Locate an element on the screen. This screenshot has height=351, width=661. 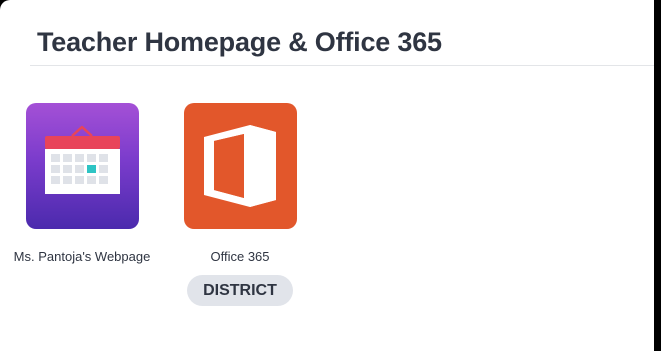
app-tile-teacher-webpage: Ms. Pantoja's Webpage is located at coordinates (82, 184).